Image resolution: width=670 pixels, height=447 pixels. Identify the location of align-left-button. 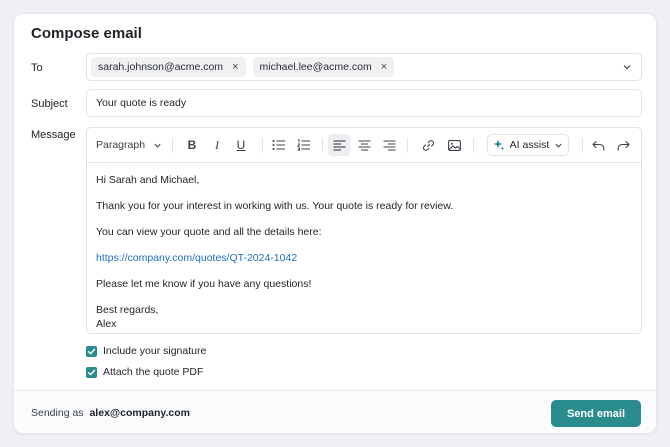
(339, 145).